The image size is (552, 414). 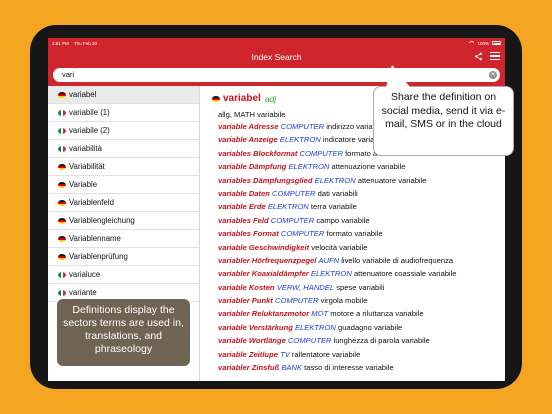 What do you see at coordinates (292, 368) in the screenshot?
I see `phrase-domain: BANK` at bounding box center [292, 368].